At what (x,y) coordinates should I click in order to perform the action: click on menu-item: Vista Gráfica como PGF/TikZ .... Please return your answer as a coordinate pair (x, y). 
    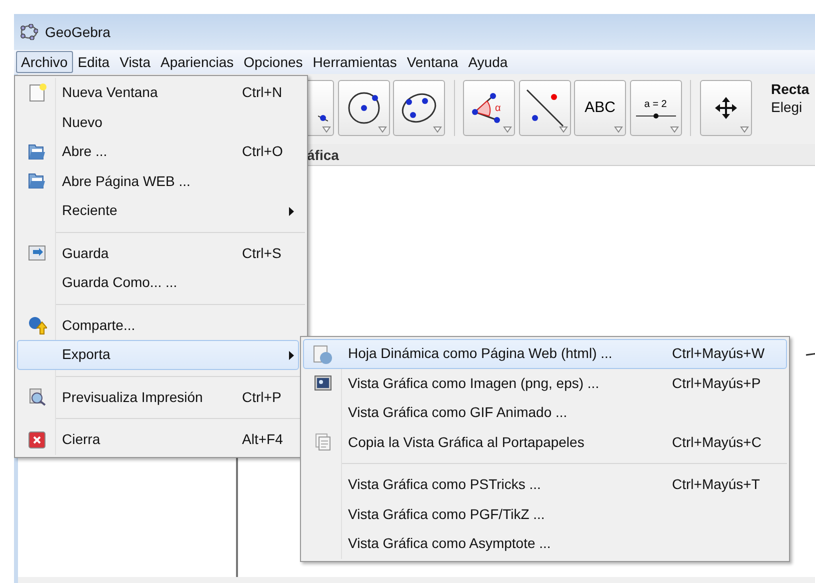
    Looking at the image, I should click on (545, 514).